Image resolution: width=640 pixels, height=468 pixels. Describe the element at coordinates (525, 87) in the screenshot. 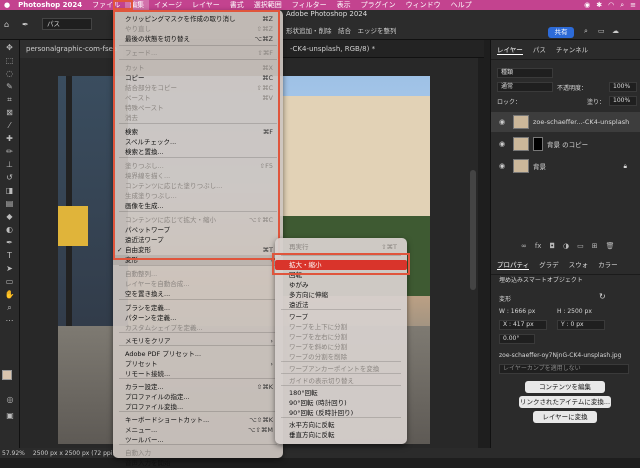

I see `blend-mode-select: 通常` at that location.